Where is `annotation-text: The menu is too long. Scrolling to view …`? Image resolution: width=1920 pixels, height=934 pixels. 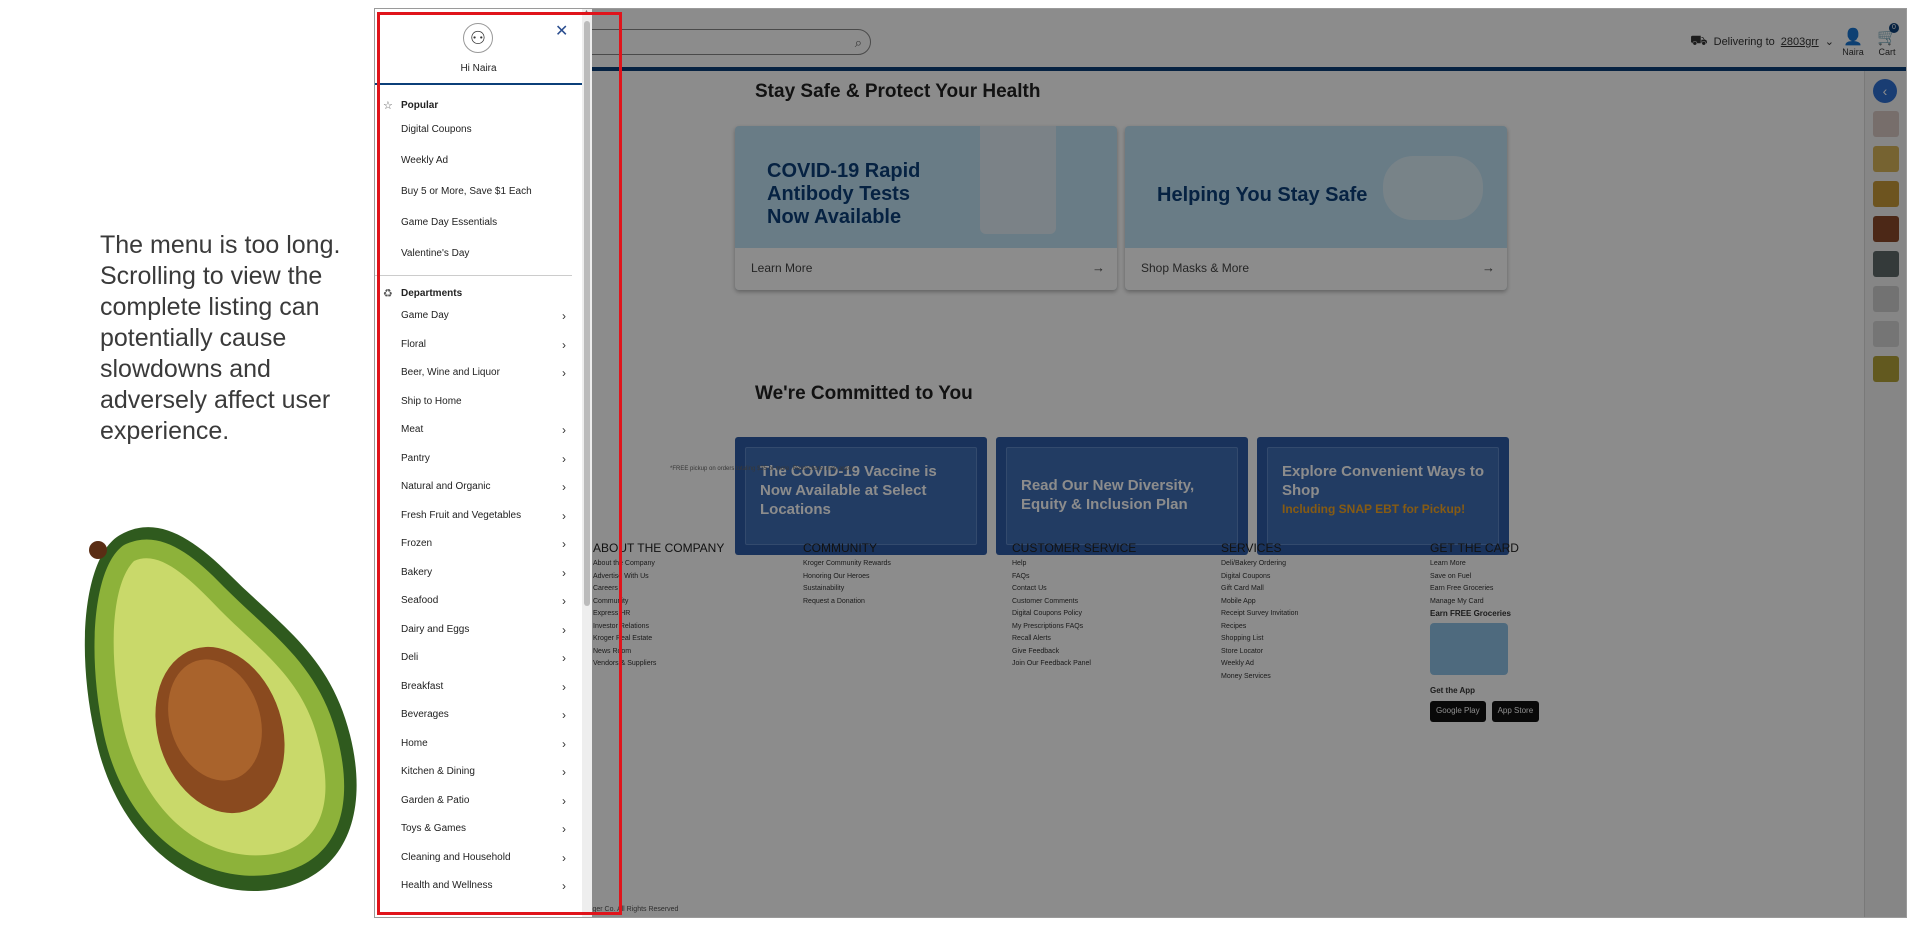
annotation-text: The menu is too long. Scrolling to view … is located at coordinates (220, 338).